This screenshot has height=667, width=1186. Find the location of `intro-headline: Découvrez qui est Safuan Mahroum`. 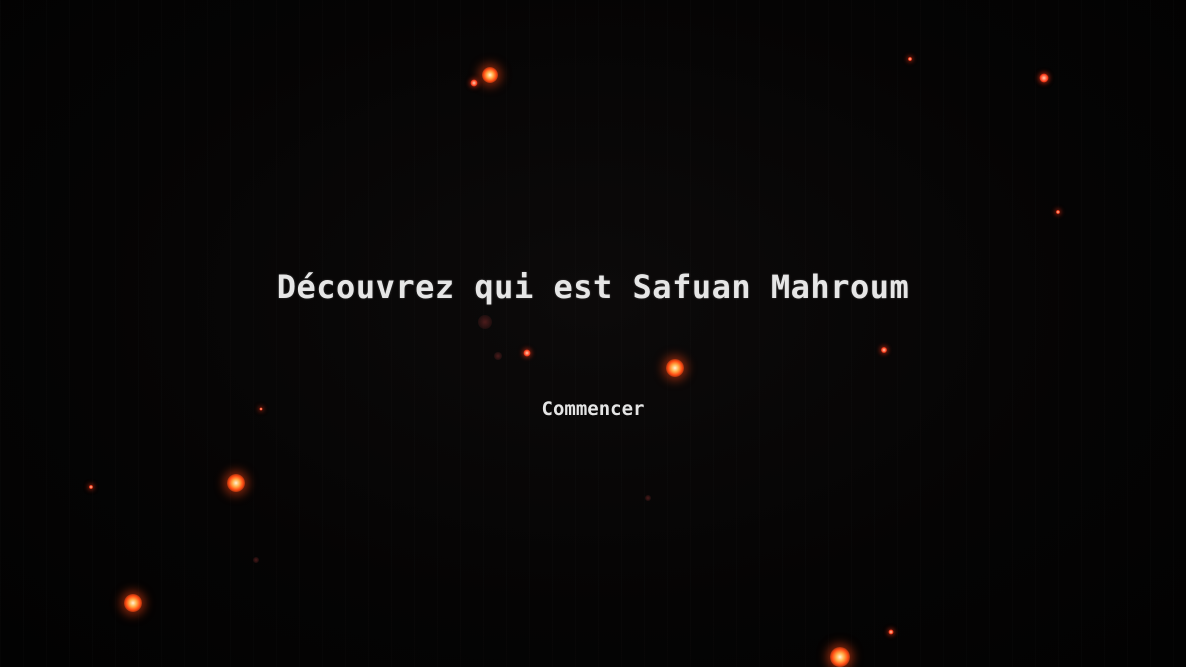

intro-headline: Découvrez qui est Safuan Mahroum is located at coordinates (593, 287).